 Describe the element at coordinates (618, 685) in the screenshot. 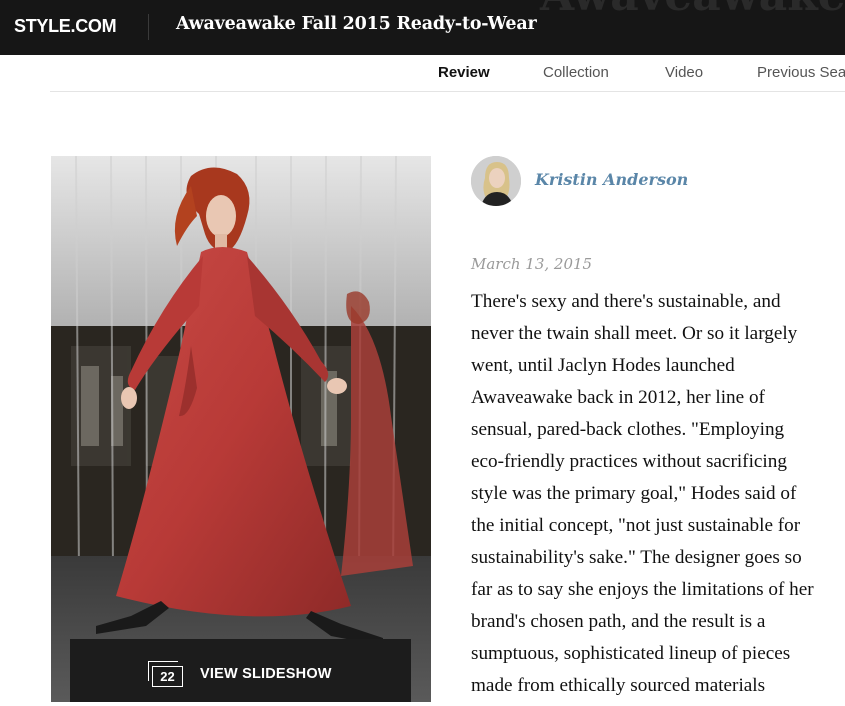

I see `review-line: made from ethically sourced materials` at that location.